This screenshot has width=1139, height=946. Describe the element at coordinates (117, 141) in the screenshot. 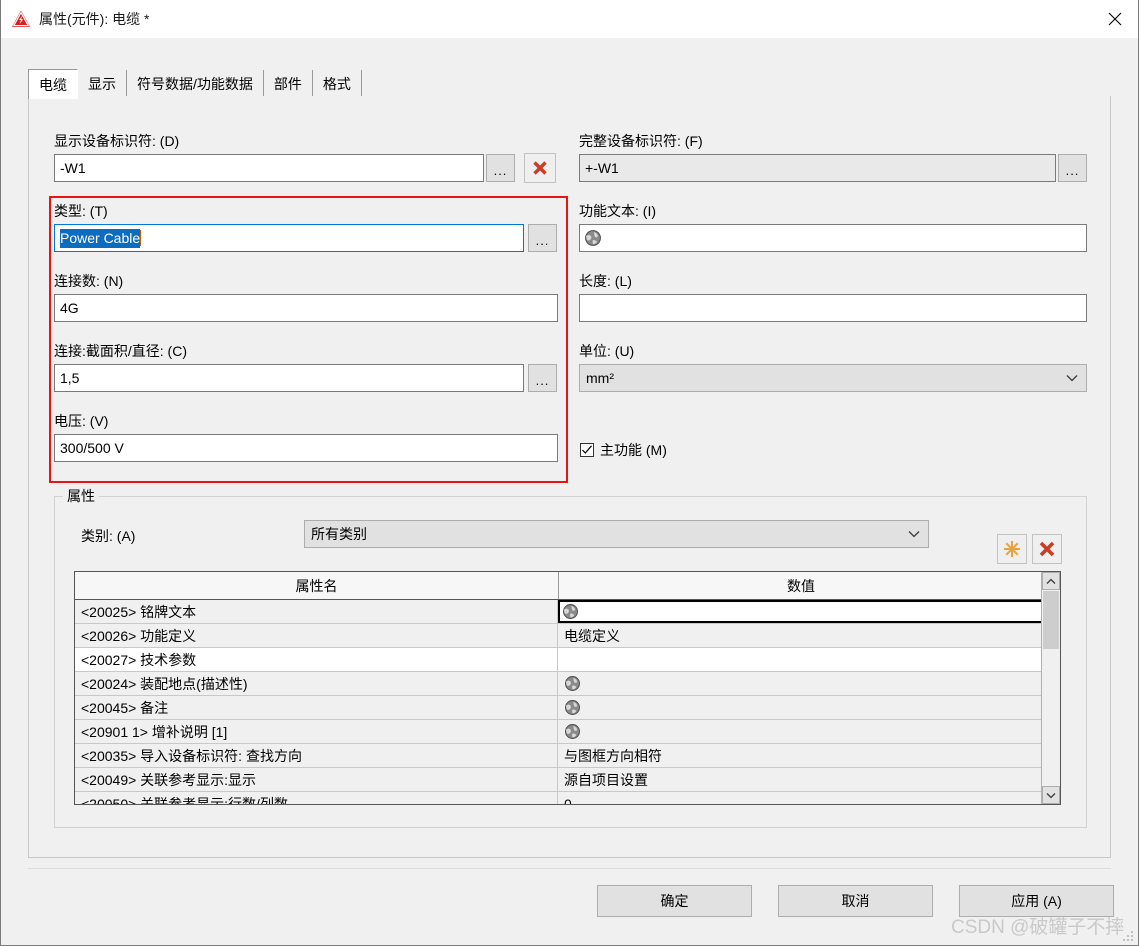

I see `display-device-id-label: 显示设备标识符: (D)` at that location.